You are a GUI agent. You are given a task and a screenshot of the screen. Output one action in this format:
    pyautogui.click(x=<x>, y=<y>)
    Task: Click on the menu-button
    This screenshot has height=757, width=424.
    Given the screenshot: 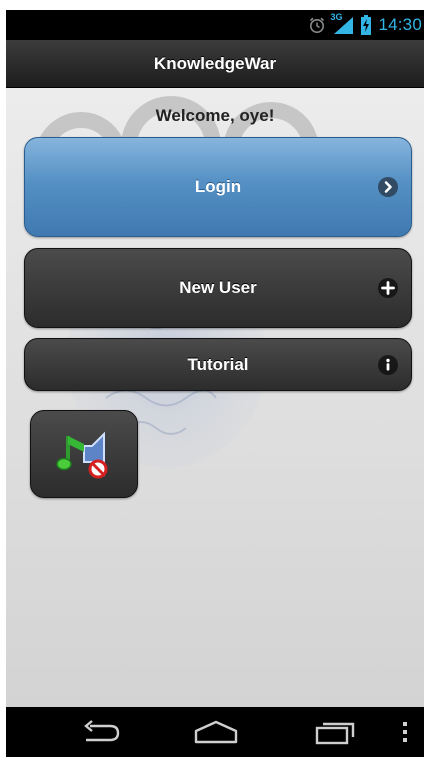 What is the action you would take?
    pyautogui.click(x=405, y=732)
    